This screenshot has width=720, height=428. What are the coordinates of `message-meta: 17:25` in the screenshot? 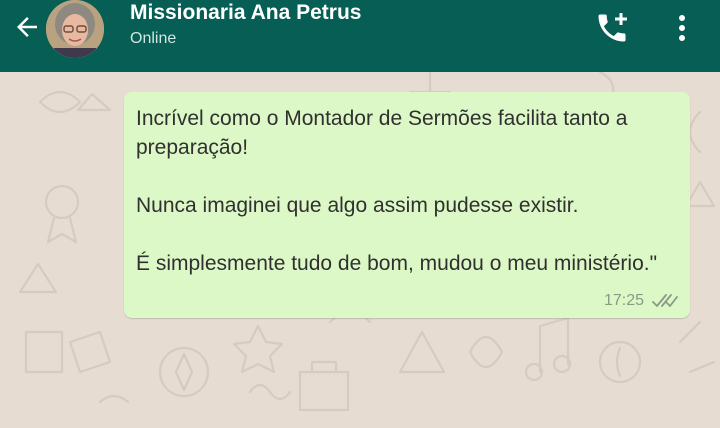 It's located at (641, 301).